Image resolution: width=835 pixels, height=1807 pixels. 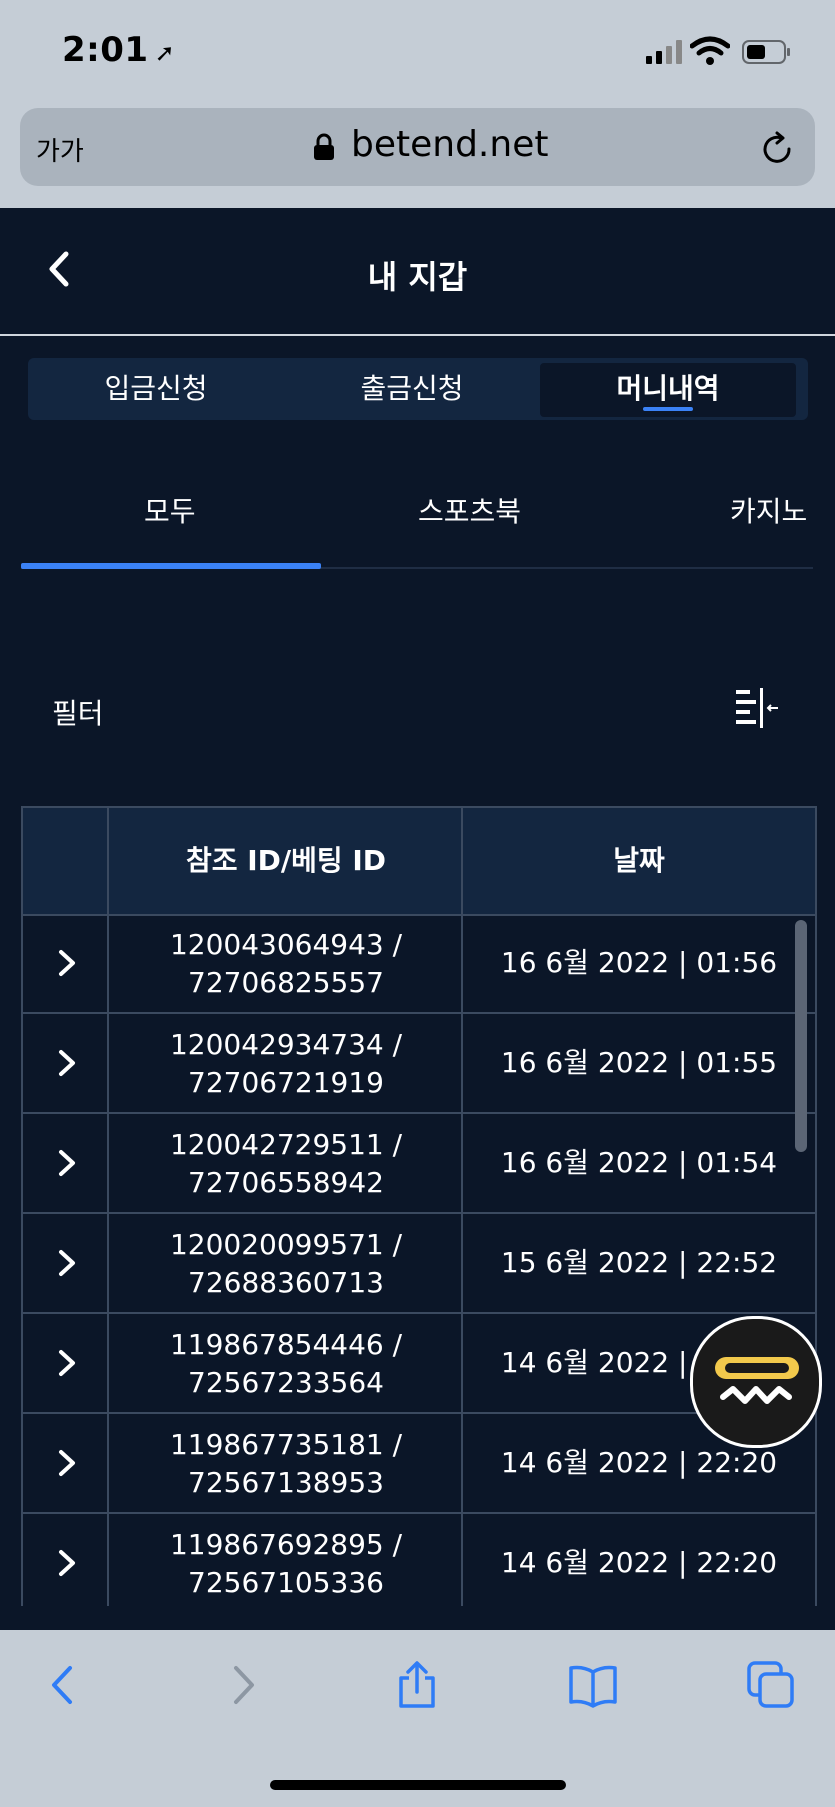 What do you see at coordinates (286, 1164) in the screenshot?
I see `row-ref-bet-id: 120042729511 / 72706558942` at bounding box center [286, 1164].